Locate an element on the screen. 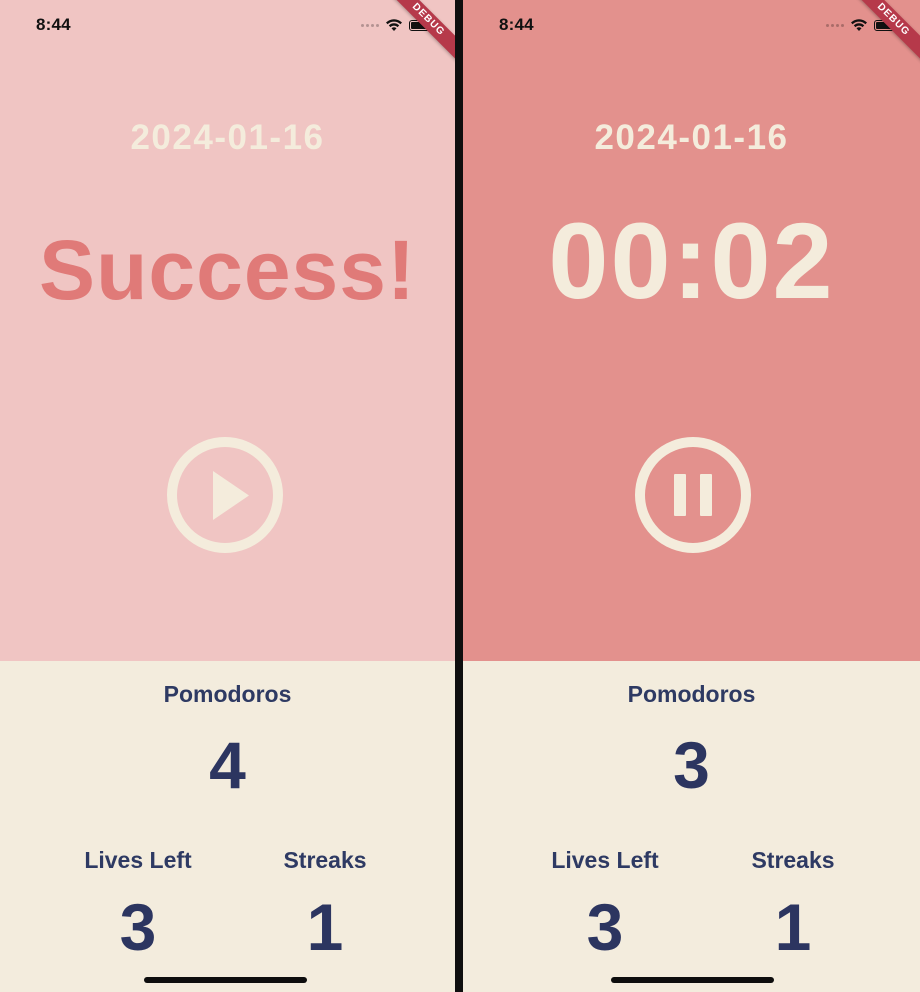  play-button is located at coordinates (225, 495).